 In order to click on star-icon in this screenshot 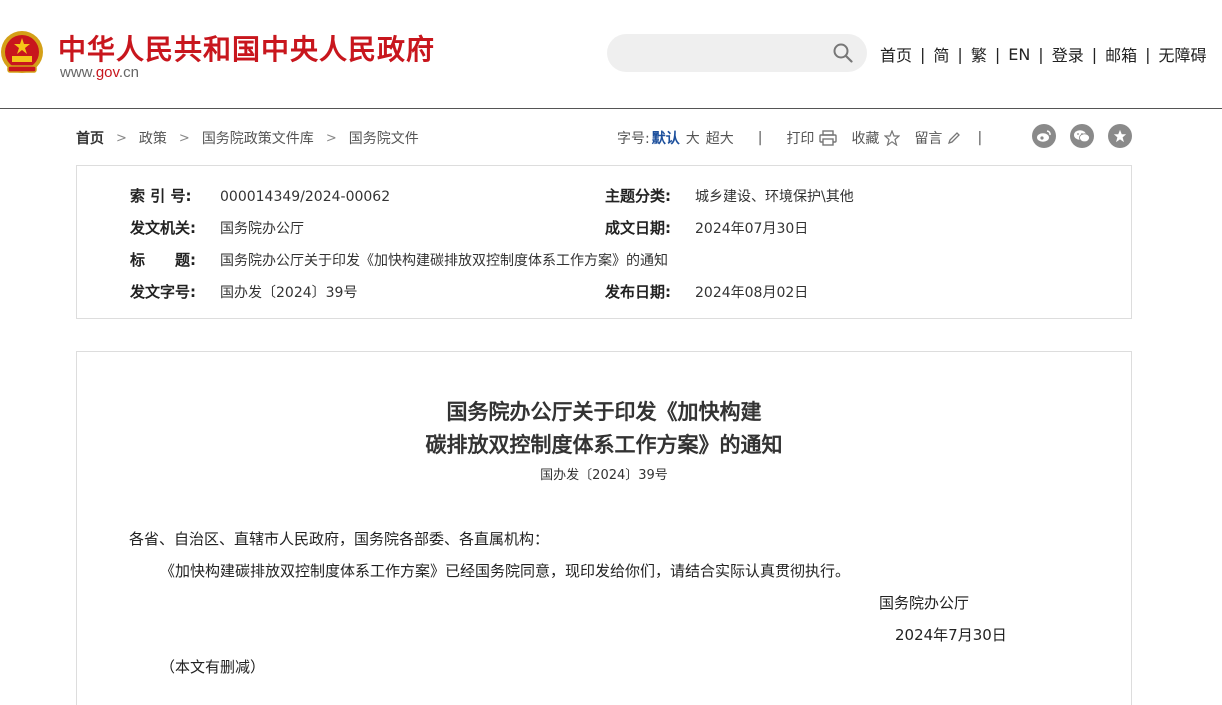, I will do `click(892, 138)`.